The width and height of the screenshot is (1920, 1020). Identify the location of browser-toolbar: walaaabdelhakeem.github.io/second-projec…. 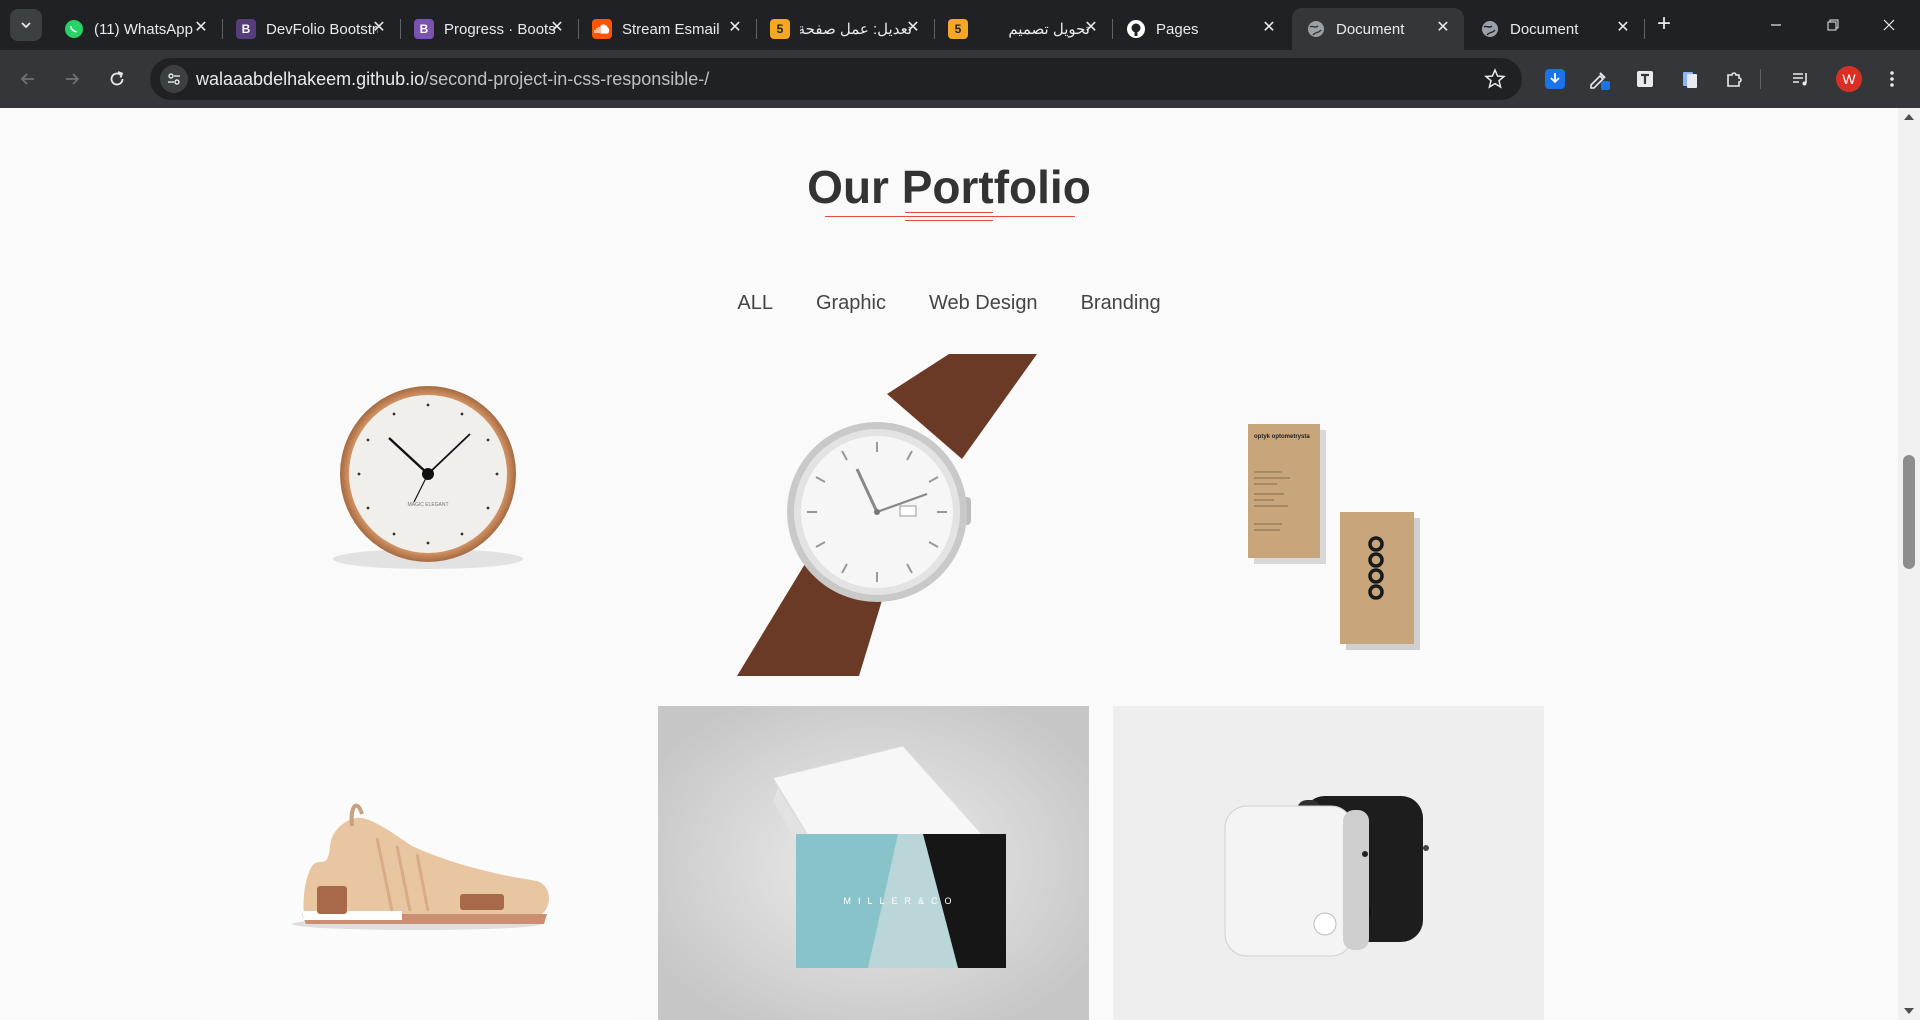
(960, 79).